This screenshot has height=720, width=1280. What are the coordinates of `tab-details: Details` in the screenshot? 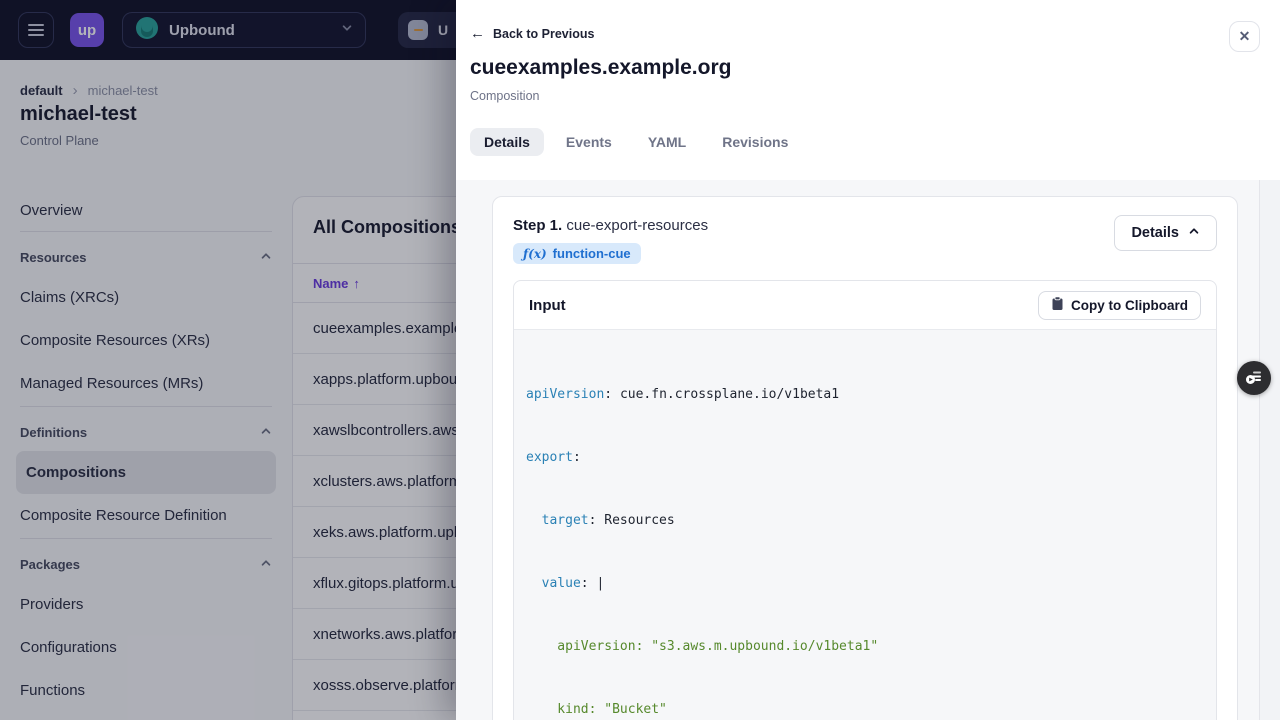 It's located at (507, 142).